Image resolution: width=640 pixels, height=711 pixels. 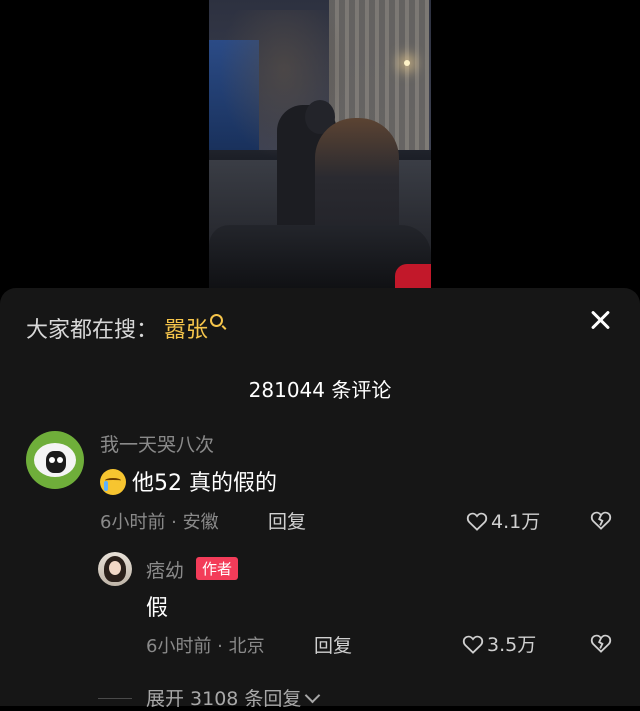 I want to click on author-avatar-face, so click(x=115, y=568).